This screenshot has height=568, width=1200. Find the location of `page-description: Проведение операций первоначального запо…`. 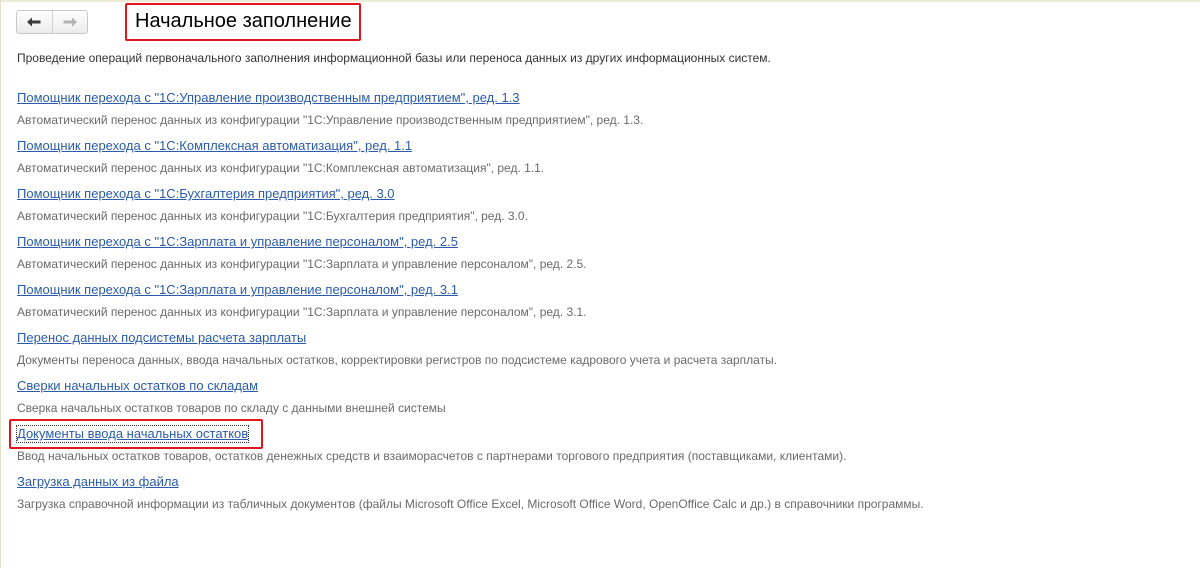

page-description: Проведение операций первоначального запо… is located at coordinates (394, 58).